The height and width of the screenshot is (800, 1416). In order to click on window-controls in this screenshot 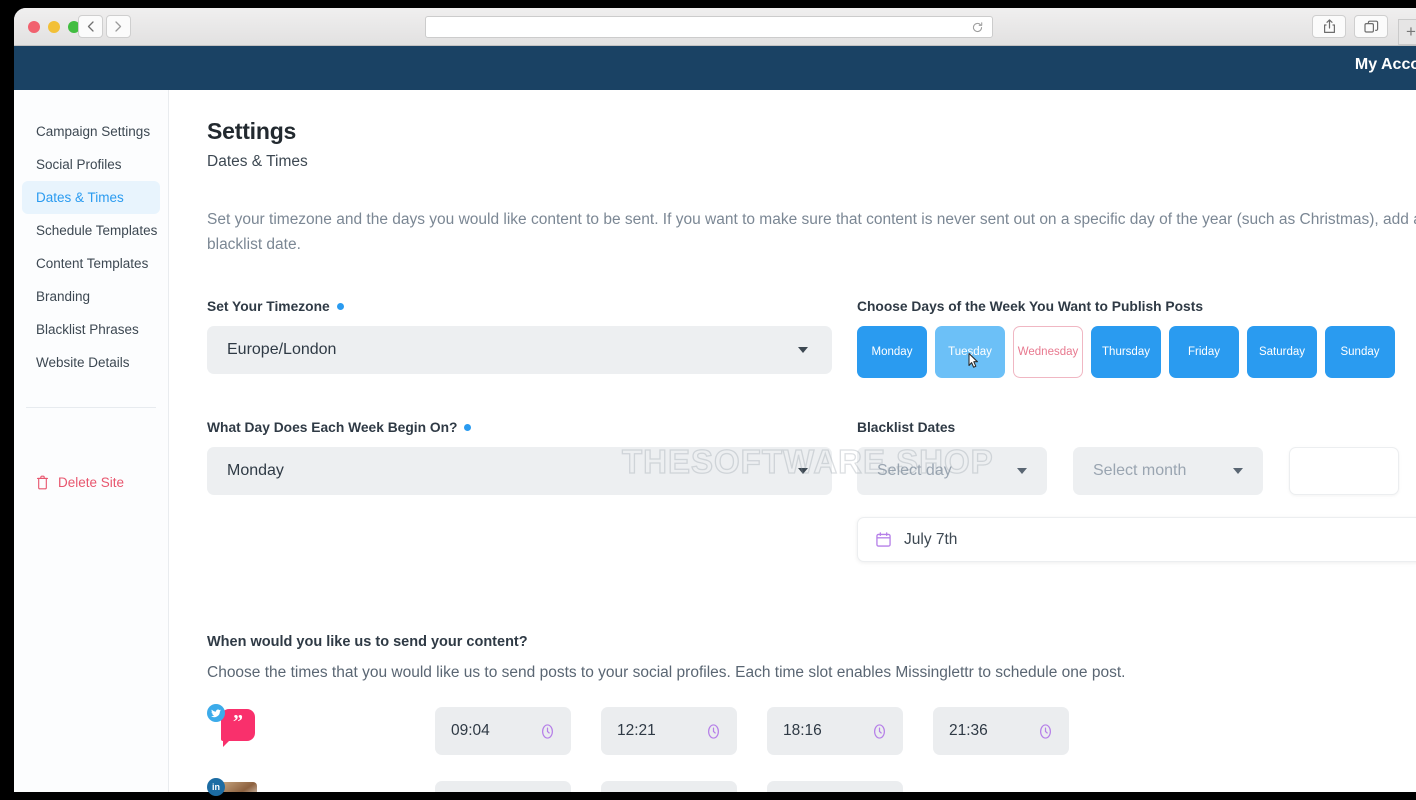, I will do `click(54, 27)`.